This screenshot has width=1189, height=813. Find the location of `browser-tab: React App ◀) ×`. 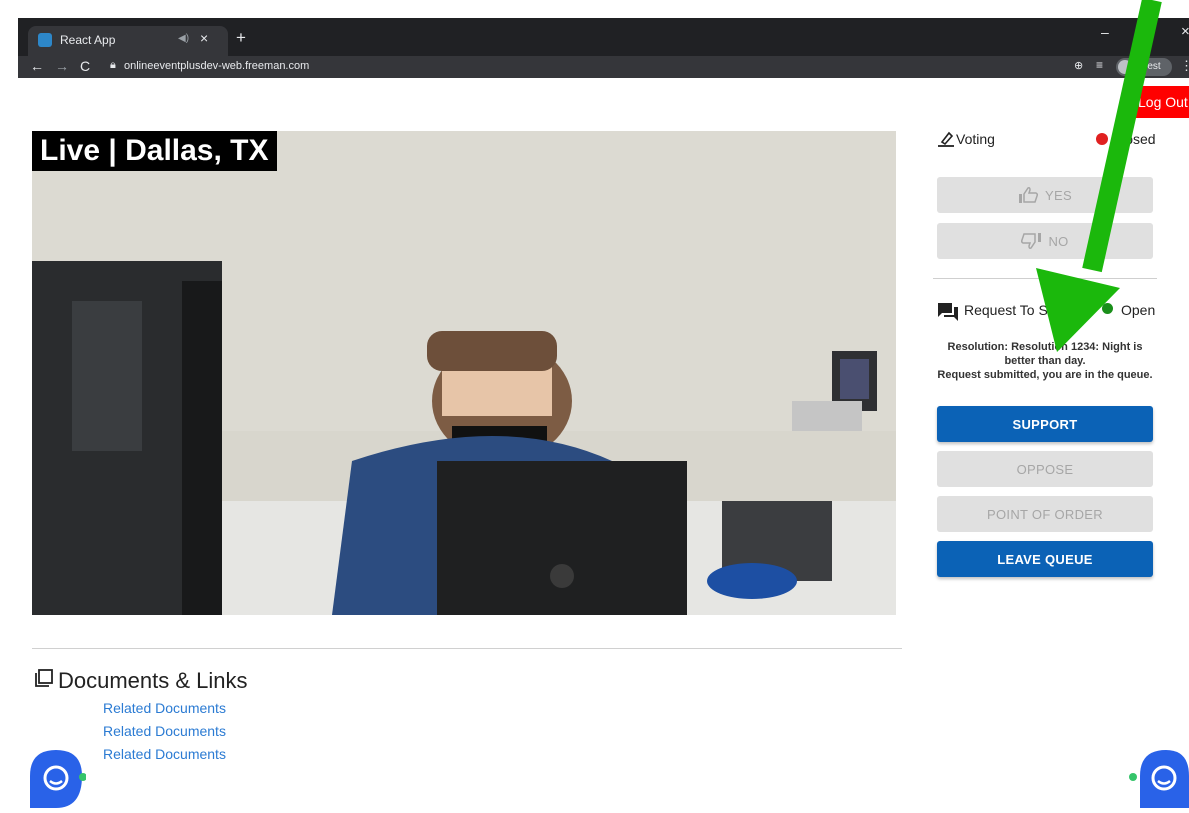

browser-tab: React App ◀) × is located at coordinates (128, 41).